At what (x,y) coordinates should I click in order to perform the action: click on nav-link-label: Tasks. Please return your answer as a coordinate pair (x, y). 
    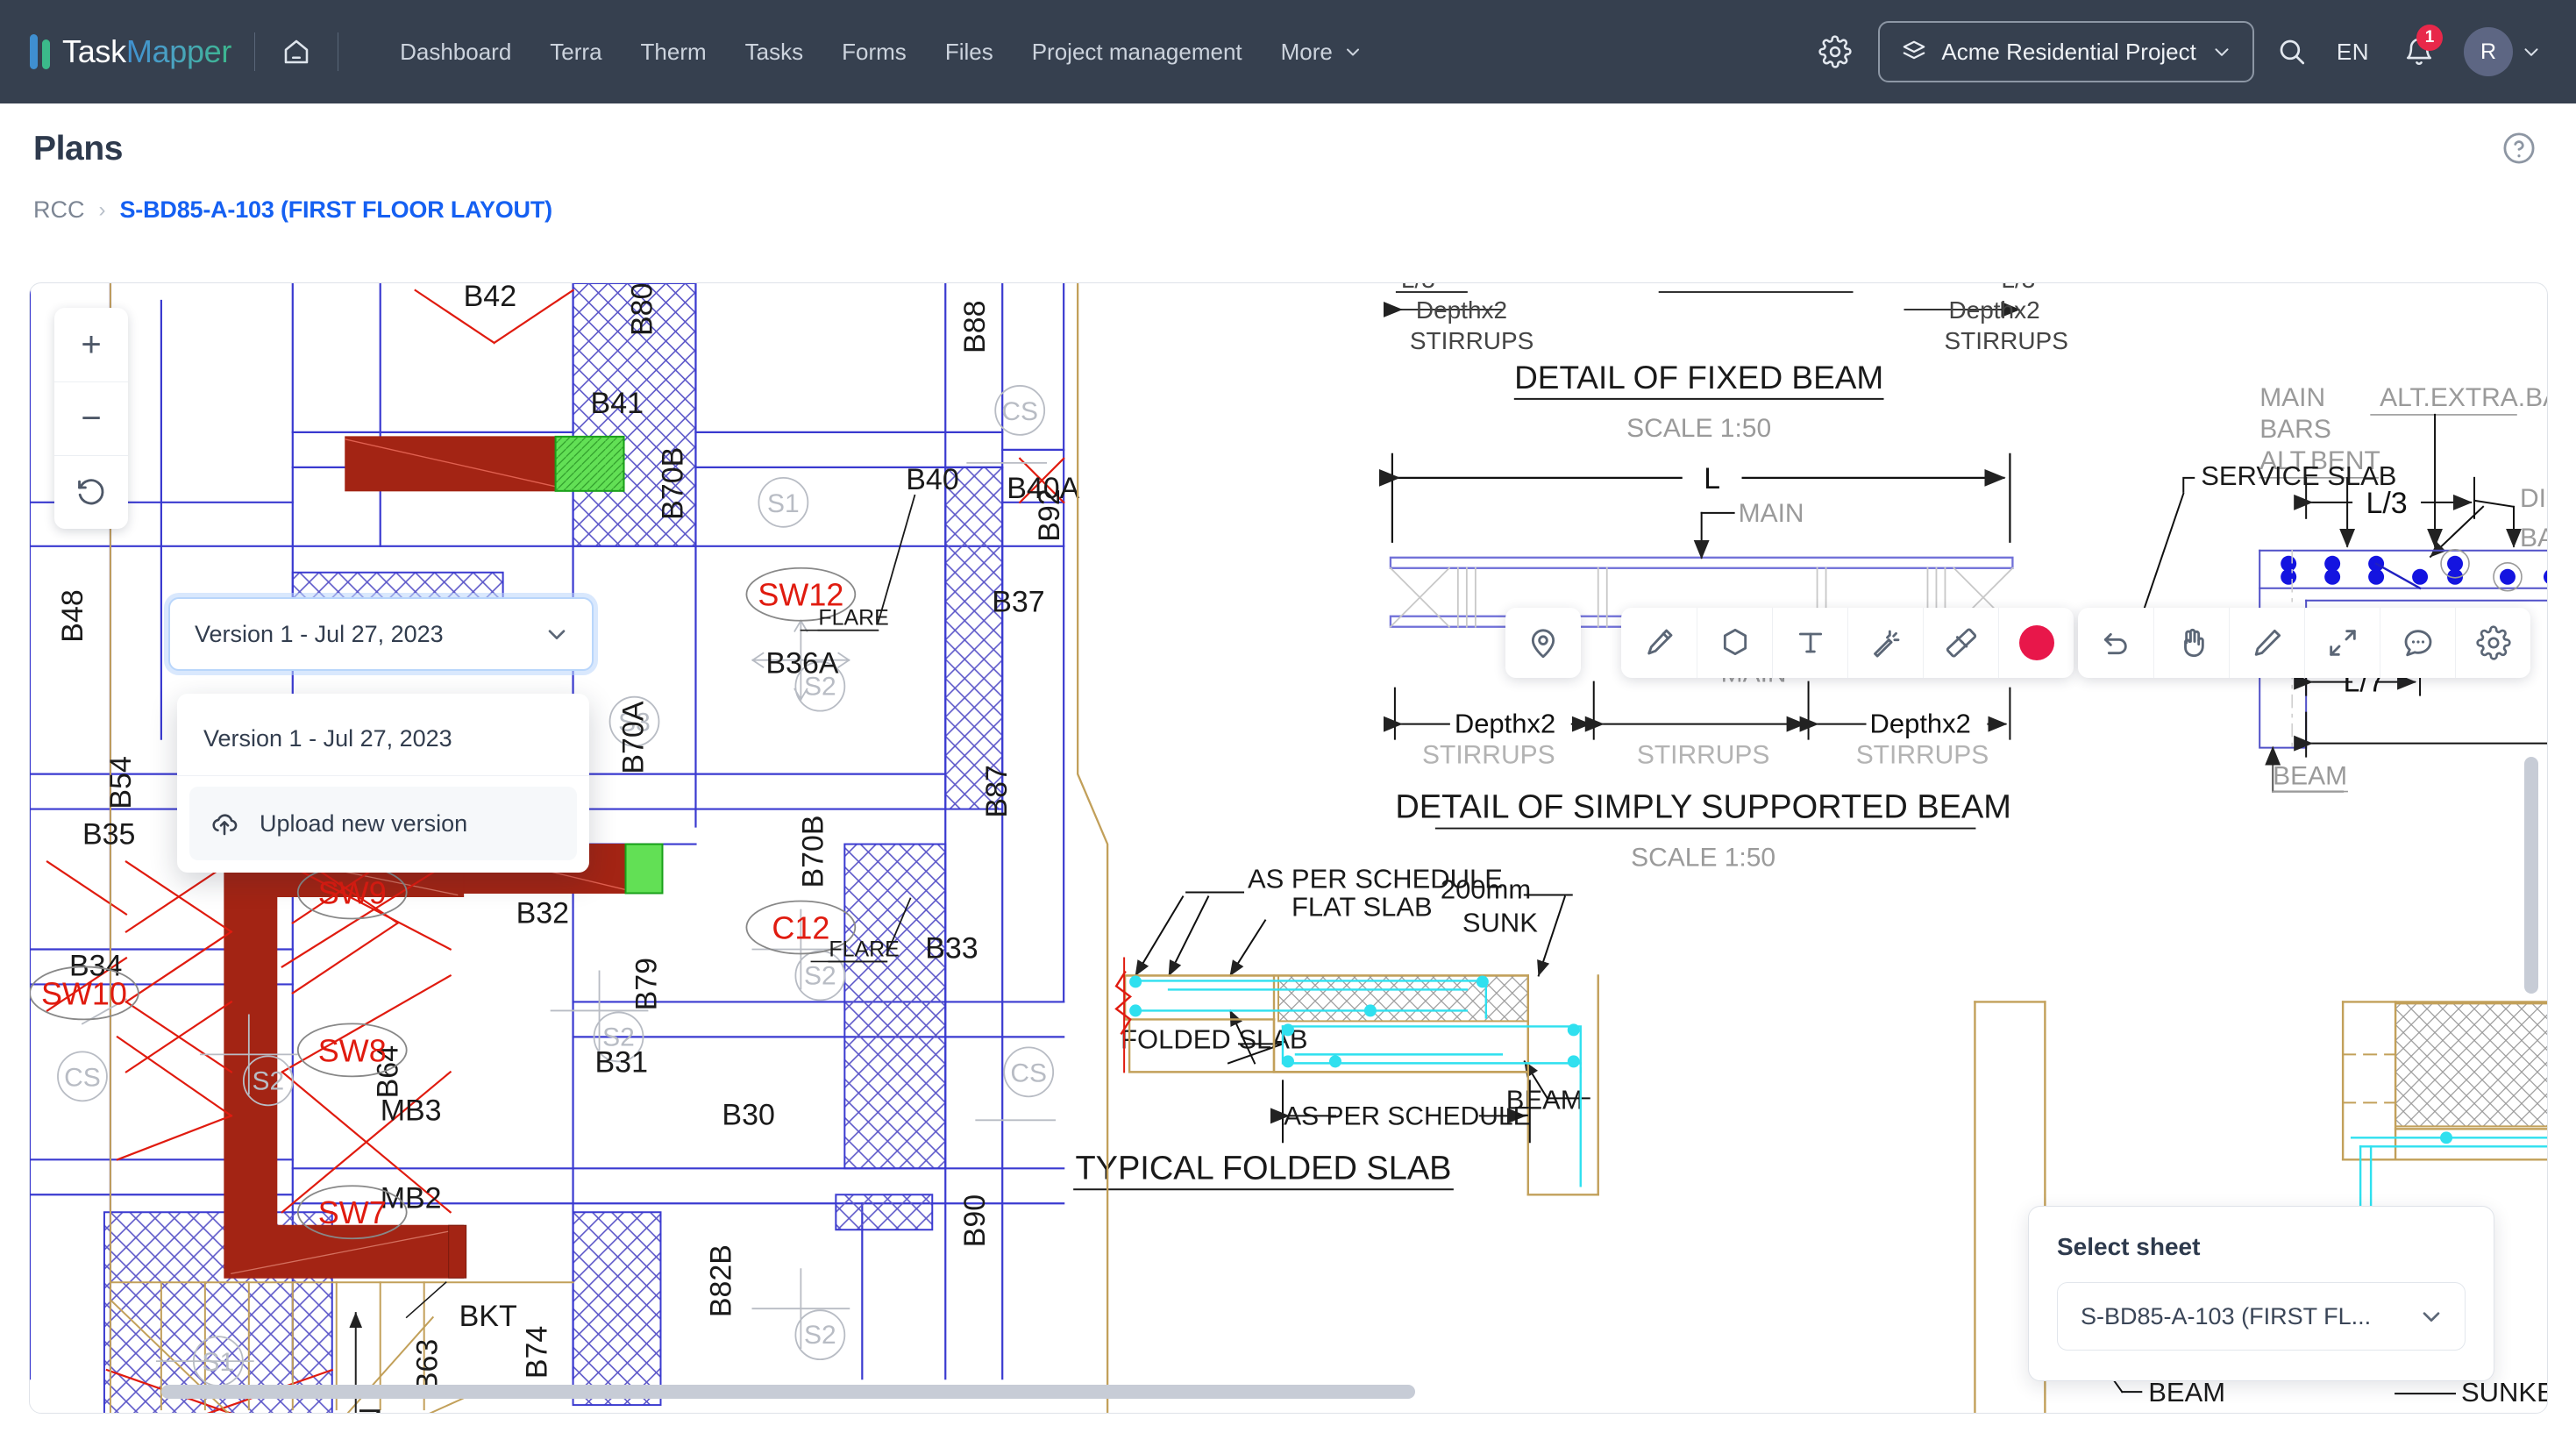
    Looking at the image, I should click on (774, 52).